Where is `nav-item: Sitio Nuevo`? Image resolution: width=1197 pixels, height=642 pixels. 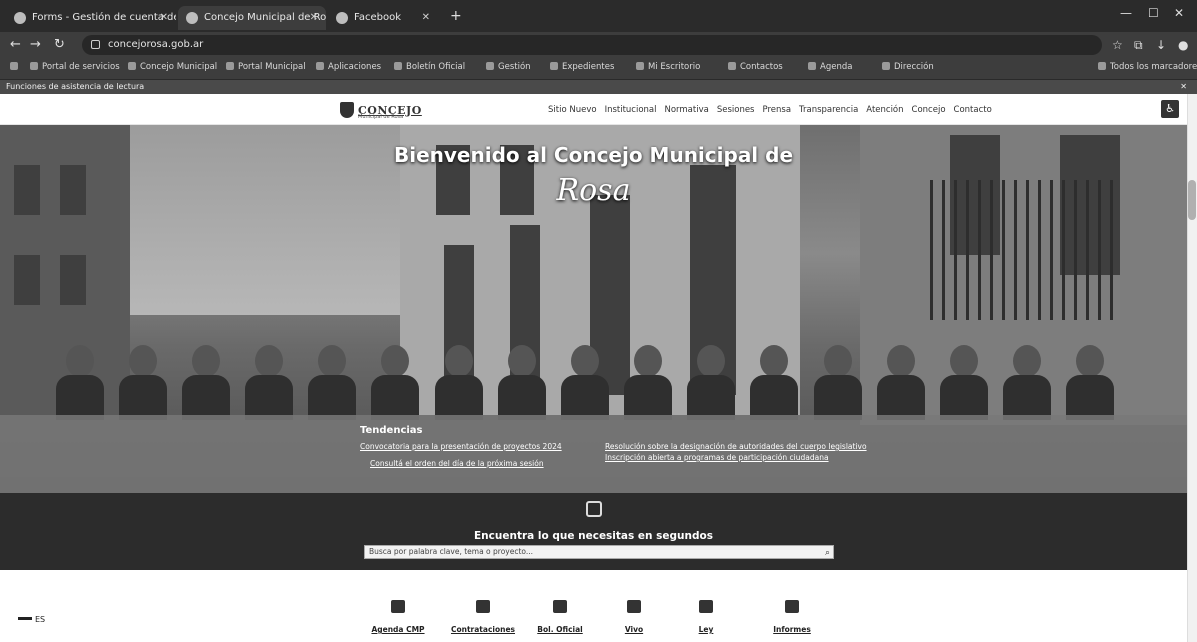
nav-item: Sitio Nuevo is located at coordinates (572, 110).